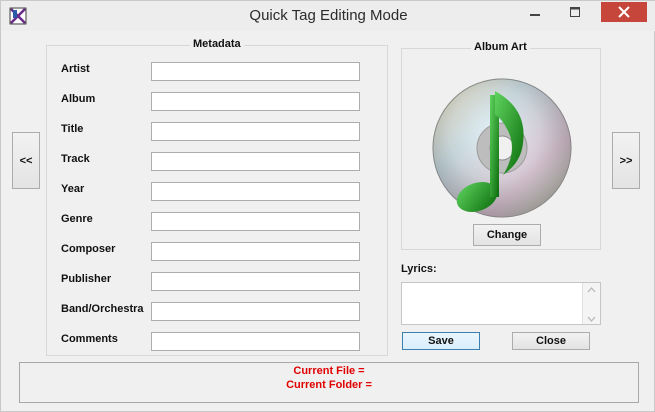 This screenshot has height=412, width=655. Describe the element at coordinates (255, 341) in the screenshot. I see `comments-field` at that location.